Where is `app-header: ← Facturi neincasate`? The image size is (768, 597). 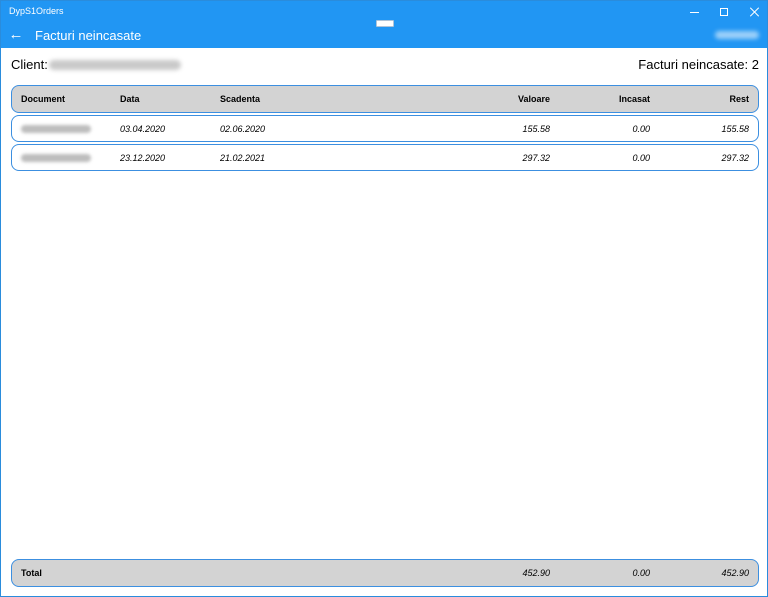 app-header: ← Facturi neincasate is located at coordinates (384, 34).